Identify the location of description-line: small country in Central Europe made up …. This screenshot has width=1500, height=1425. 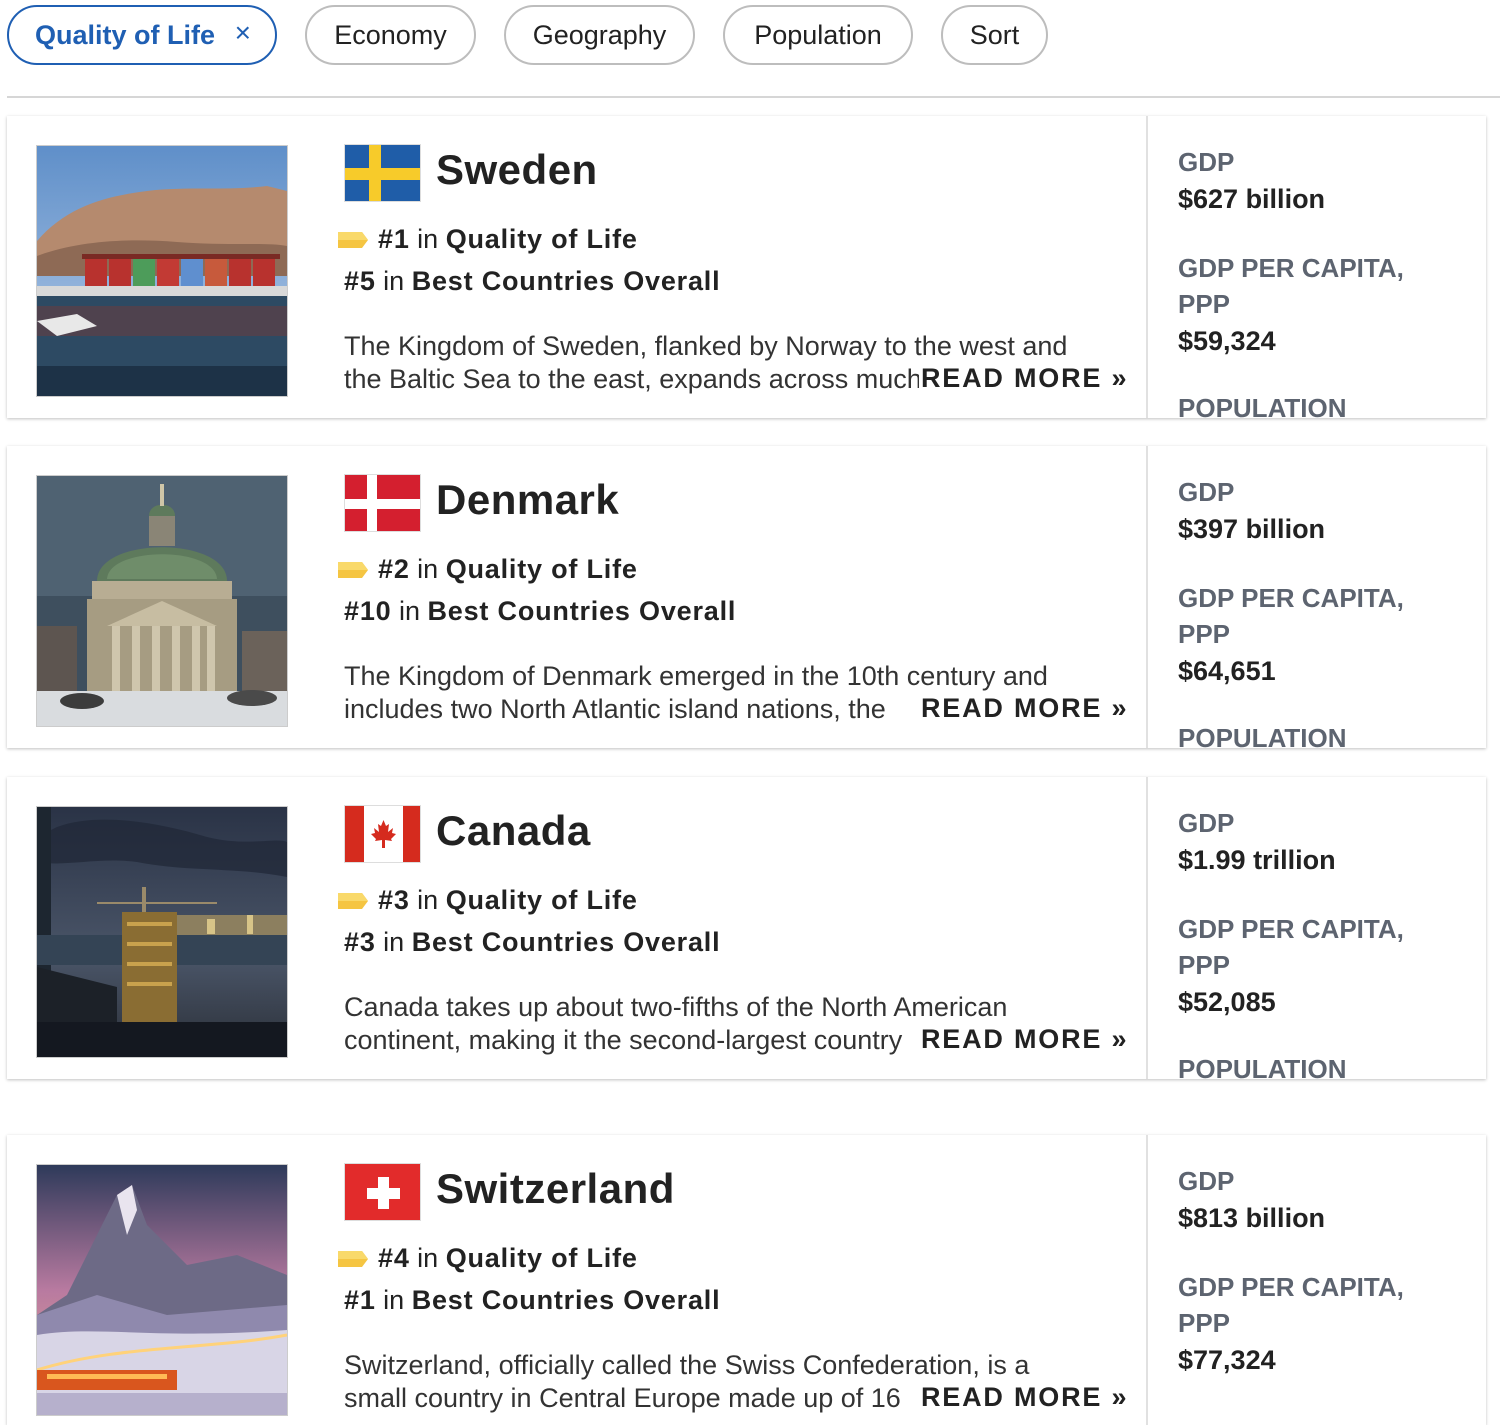
(622, 1398).